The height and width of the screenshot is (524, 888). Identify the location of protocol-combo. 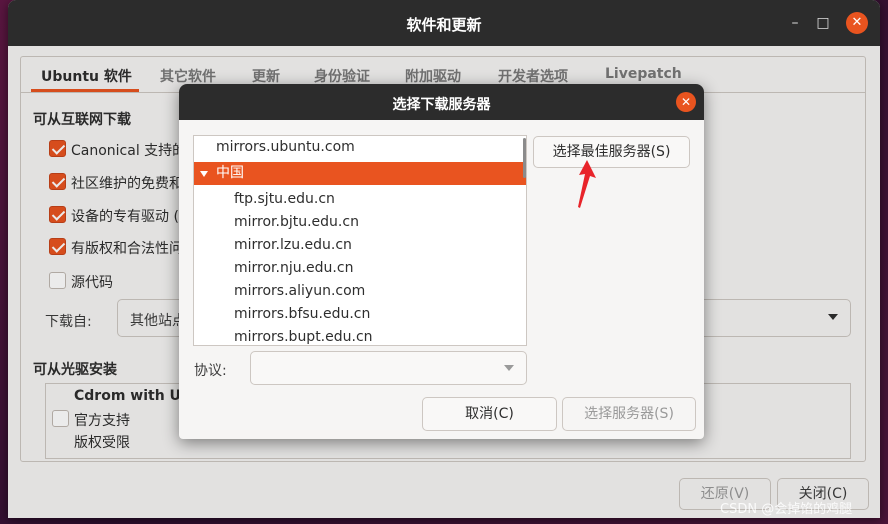
(388, 368).